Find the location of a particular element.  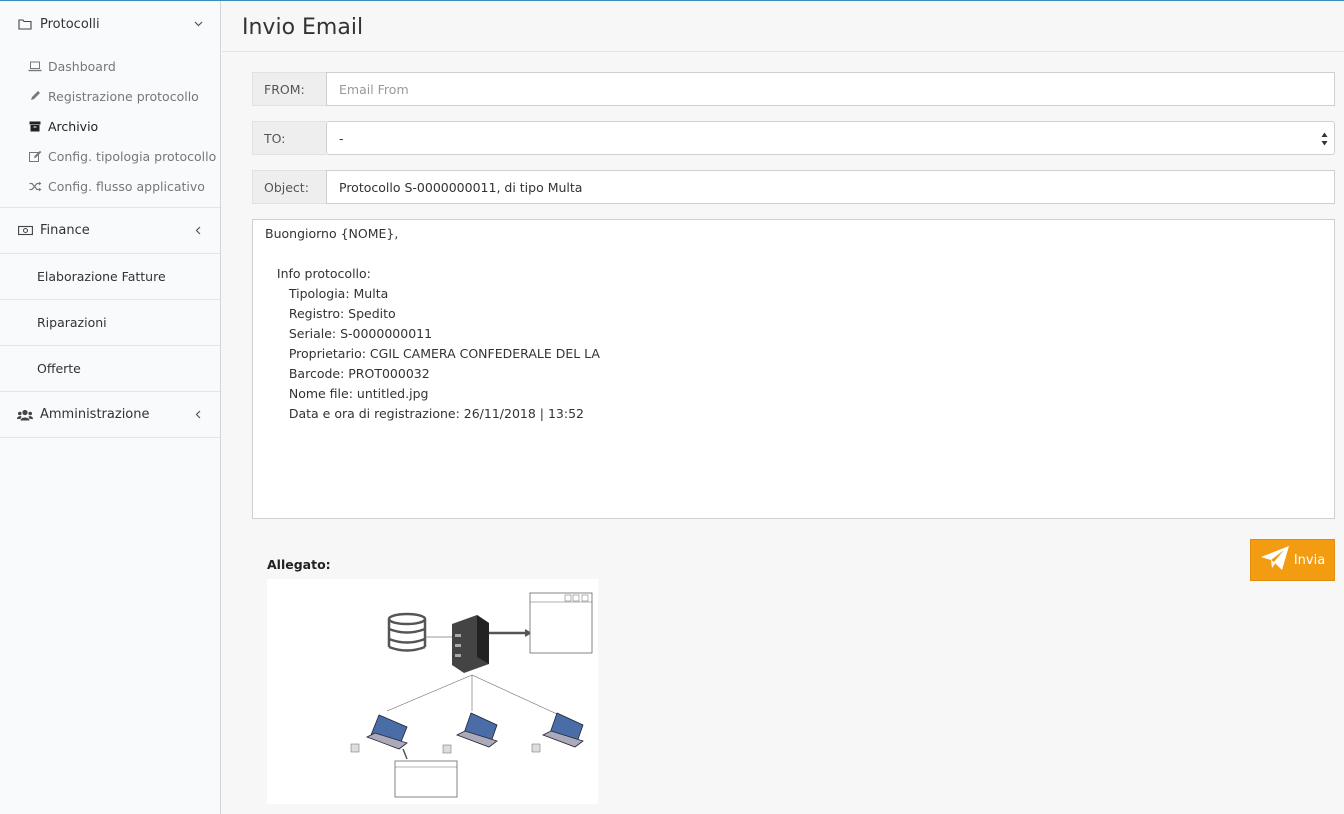

object-label: Object: is located at coordinates (289, 187).